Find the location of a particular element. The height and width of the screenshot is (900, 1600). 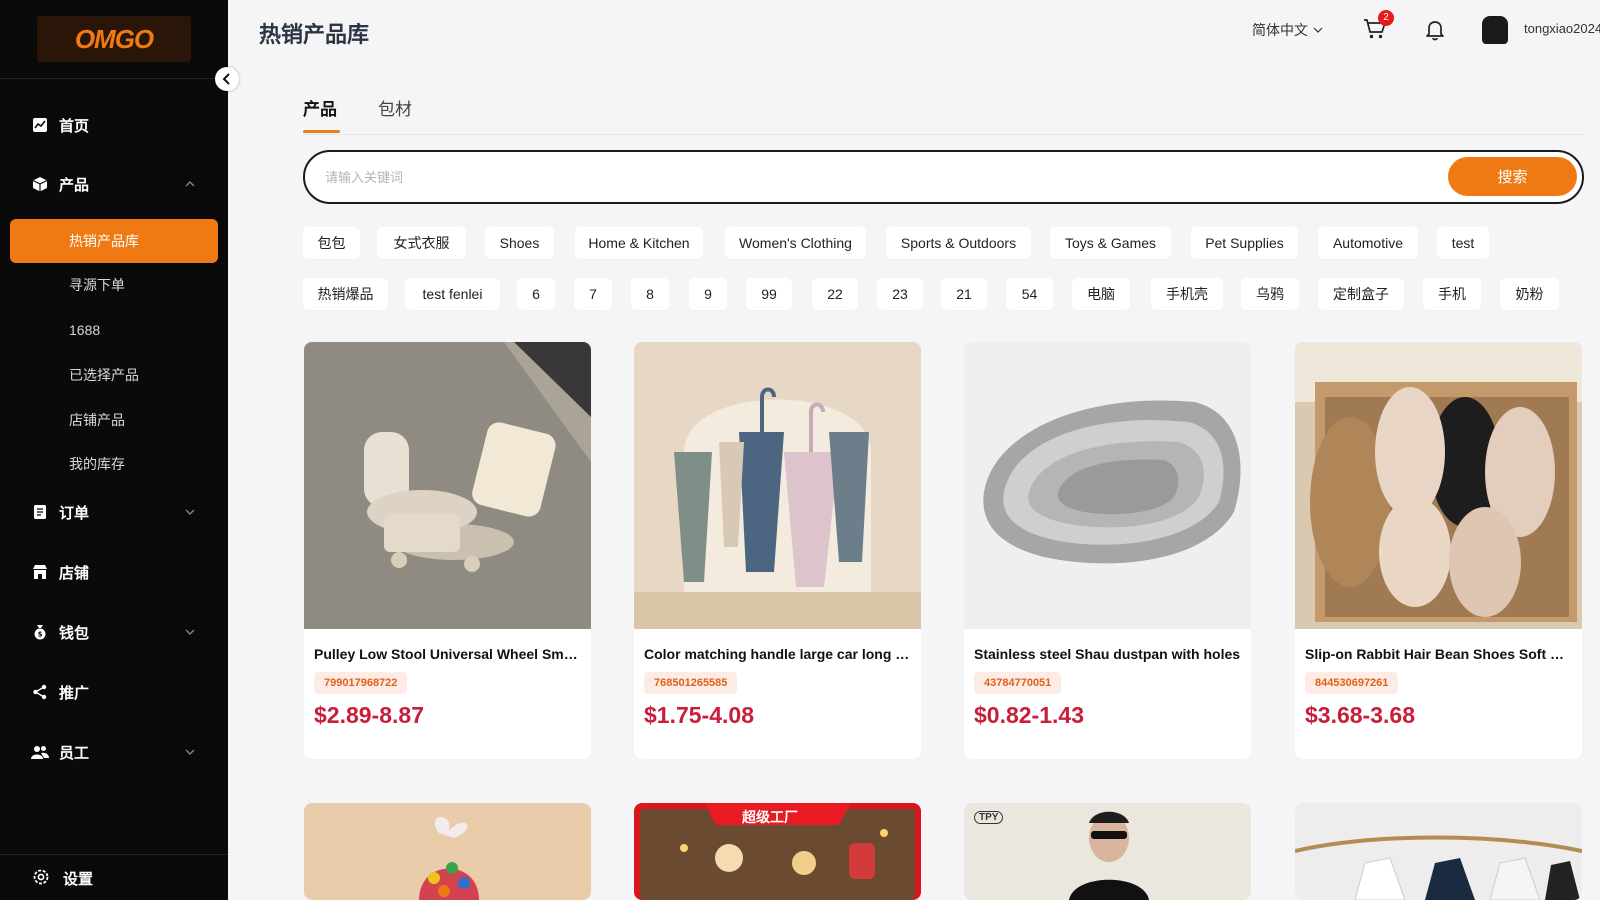

sidebar-item-hot-products: 热销产品库 is located at coordinates (114, 241).